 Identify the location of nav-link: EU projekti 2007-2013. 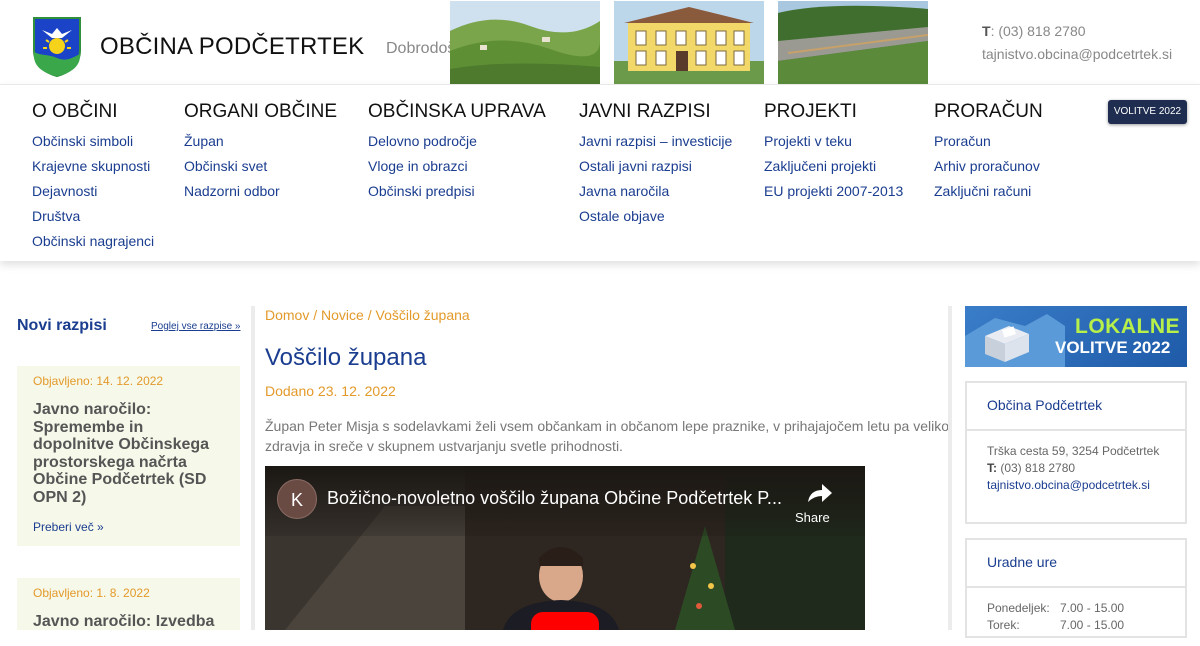
(833, 191).